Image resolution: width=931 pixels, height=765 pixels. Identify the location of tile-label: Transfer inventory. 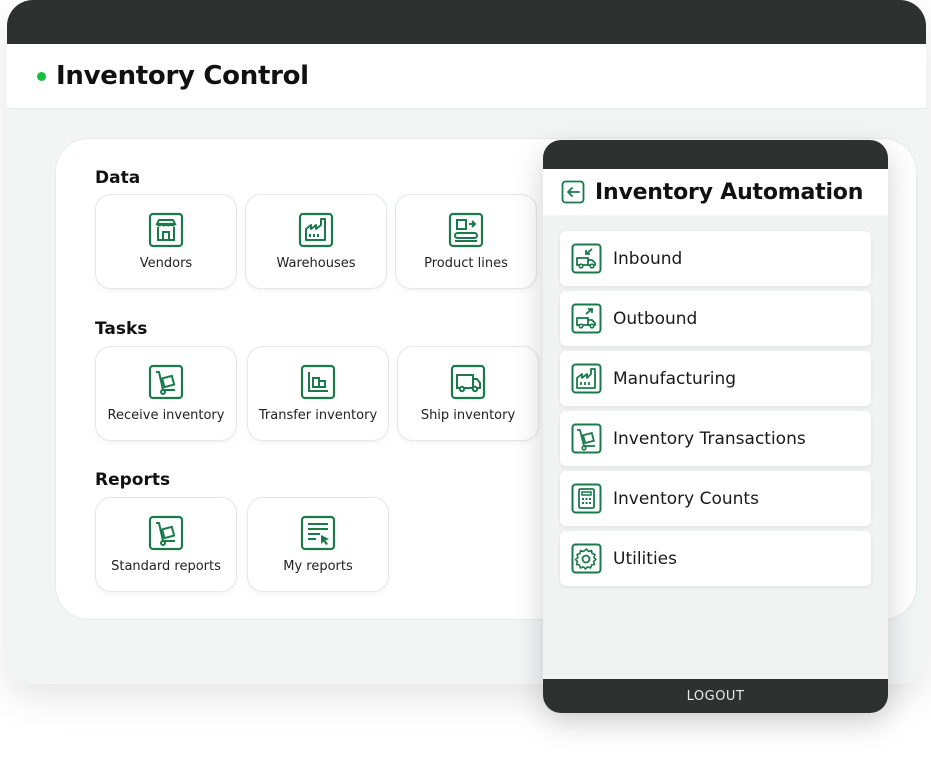
(318, 415).